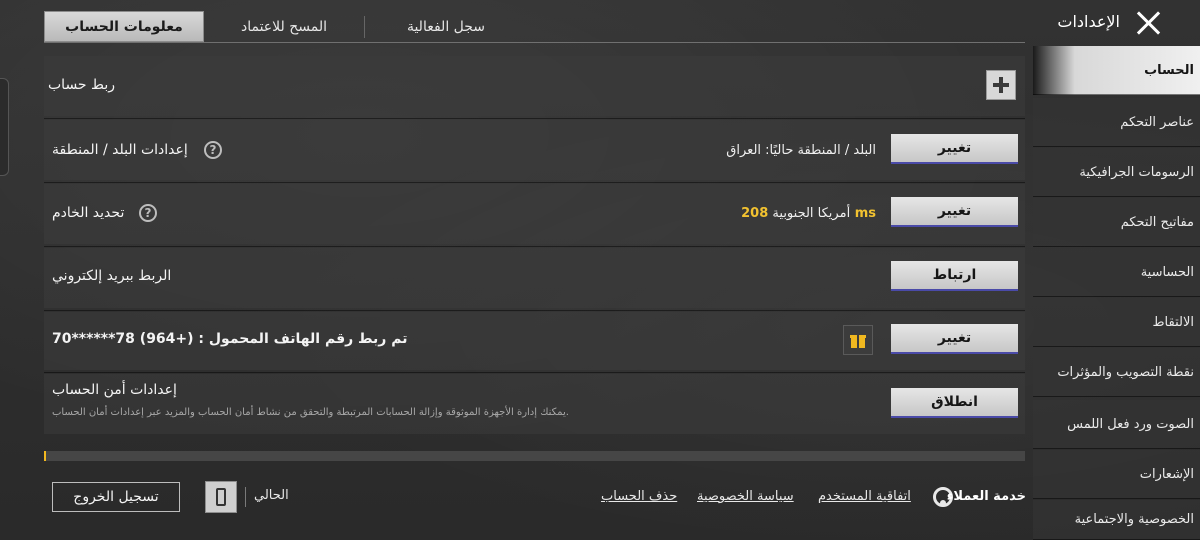 This screenshot has width=1200, height=540. I want to click on horizontal-scrollbar, so click(534, 456).